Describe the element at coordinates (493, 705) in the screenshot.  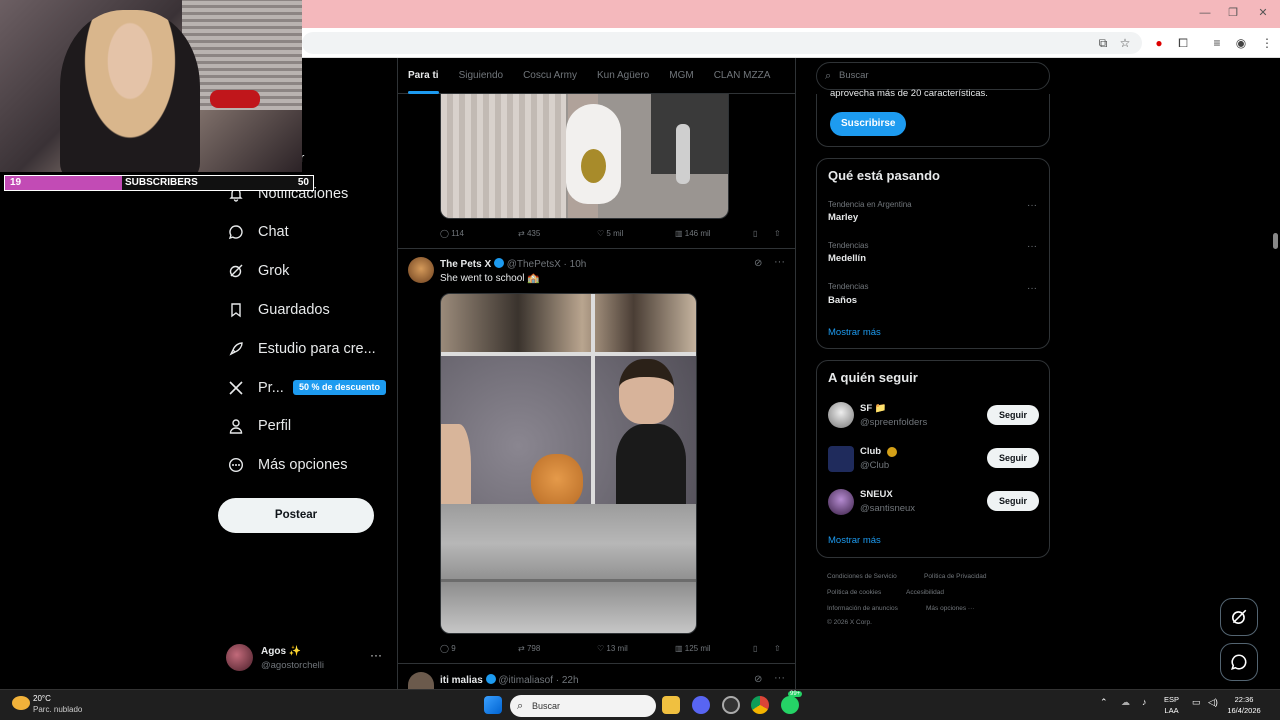
I see `windows-start-icon` at that location.